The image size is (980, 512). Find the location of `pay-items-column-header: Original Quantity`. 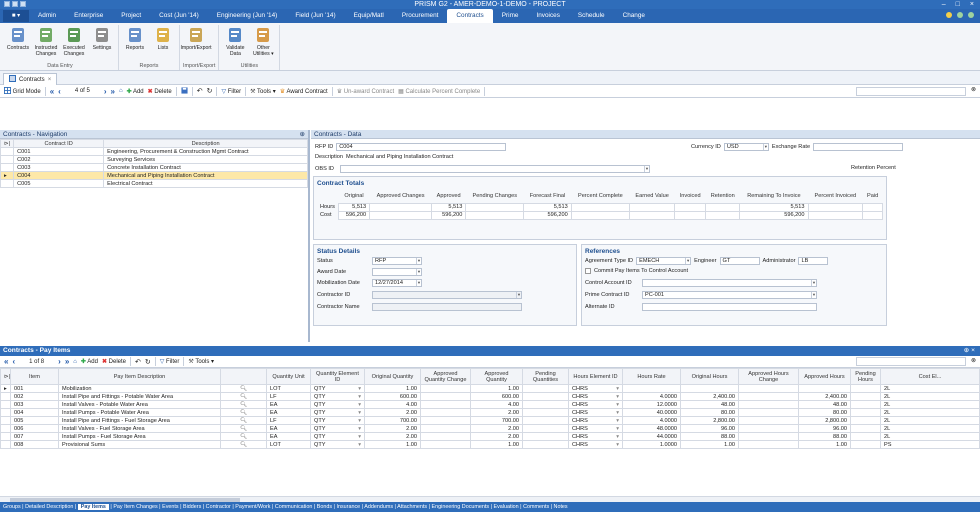

pay-items-column-header: Original Quantity is located at coordinates (392, 376).